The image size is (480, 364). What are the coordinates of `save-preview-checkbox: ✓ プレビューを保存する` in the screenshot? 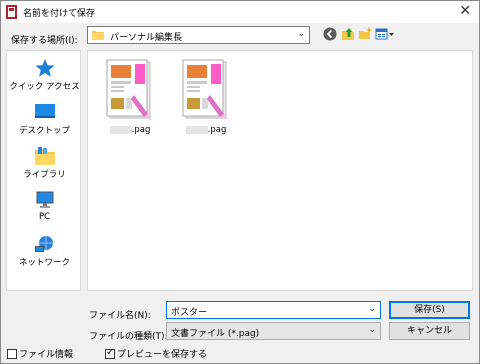 It's located at (156, 353).